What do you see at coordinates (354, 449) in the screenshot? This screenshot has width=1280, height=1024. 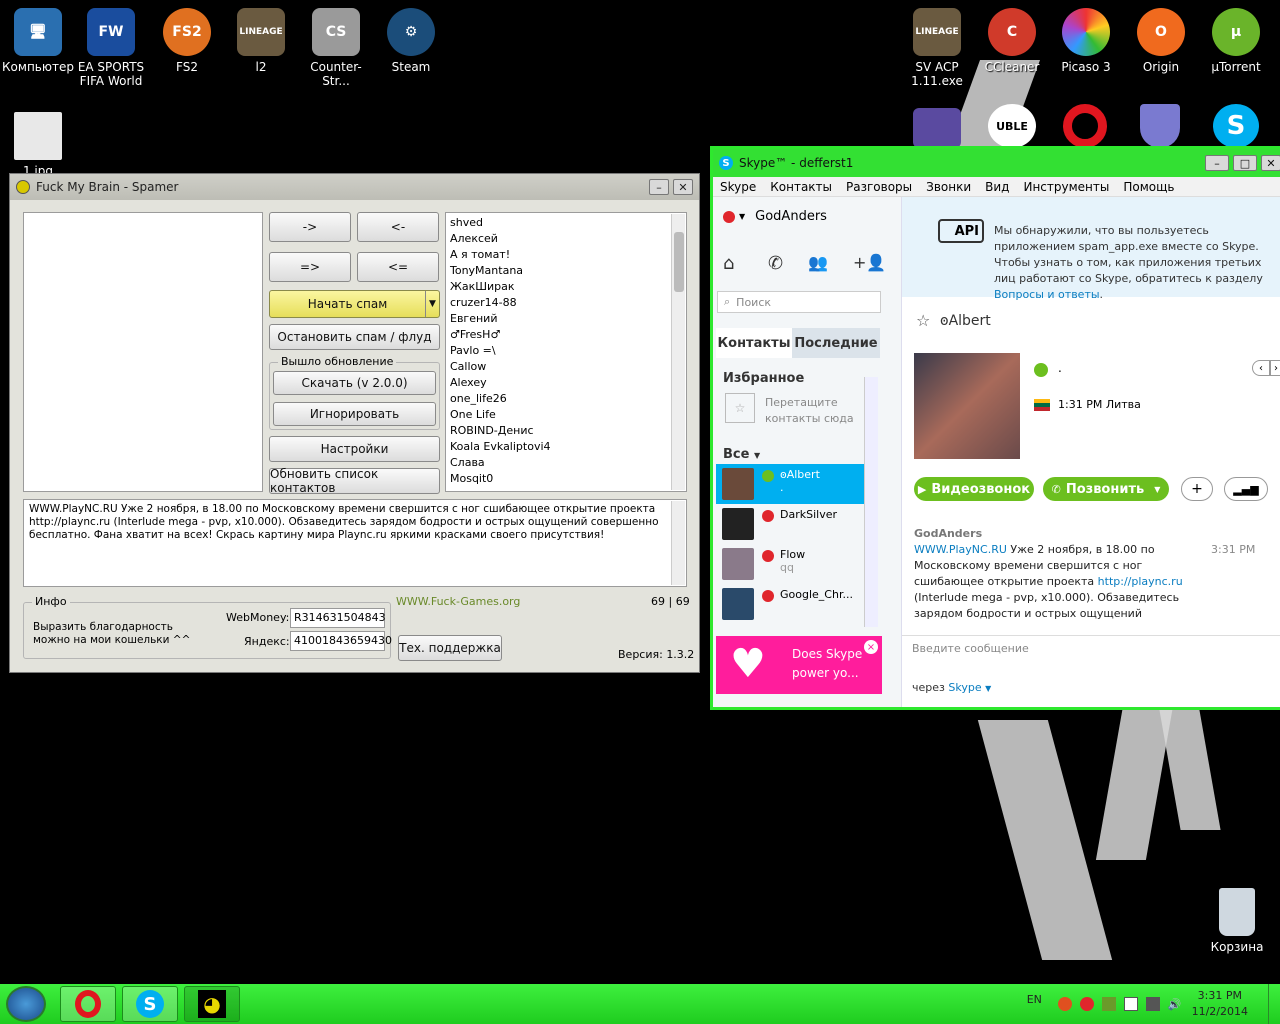 I see `settings-button: Настройки` at bounding box center [354, 449].